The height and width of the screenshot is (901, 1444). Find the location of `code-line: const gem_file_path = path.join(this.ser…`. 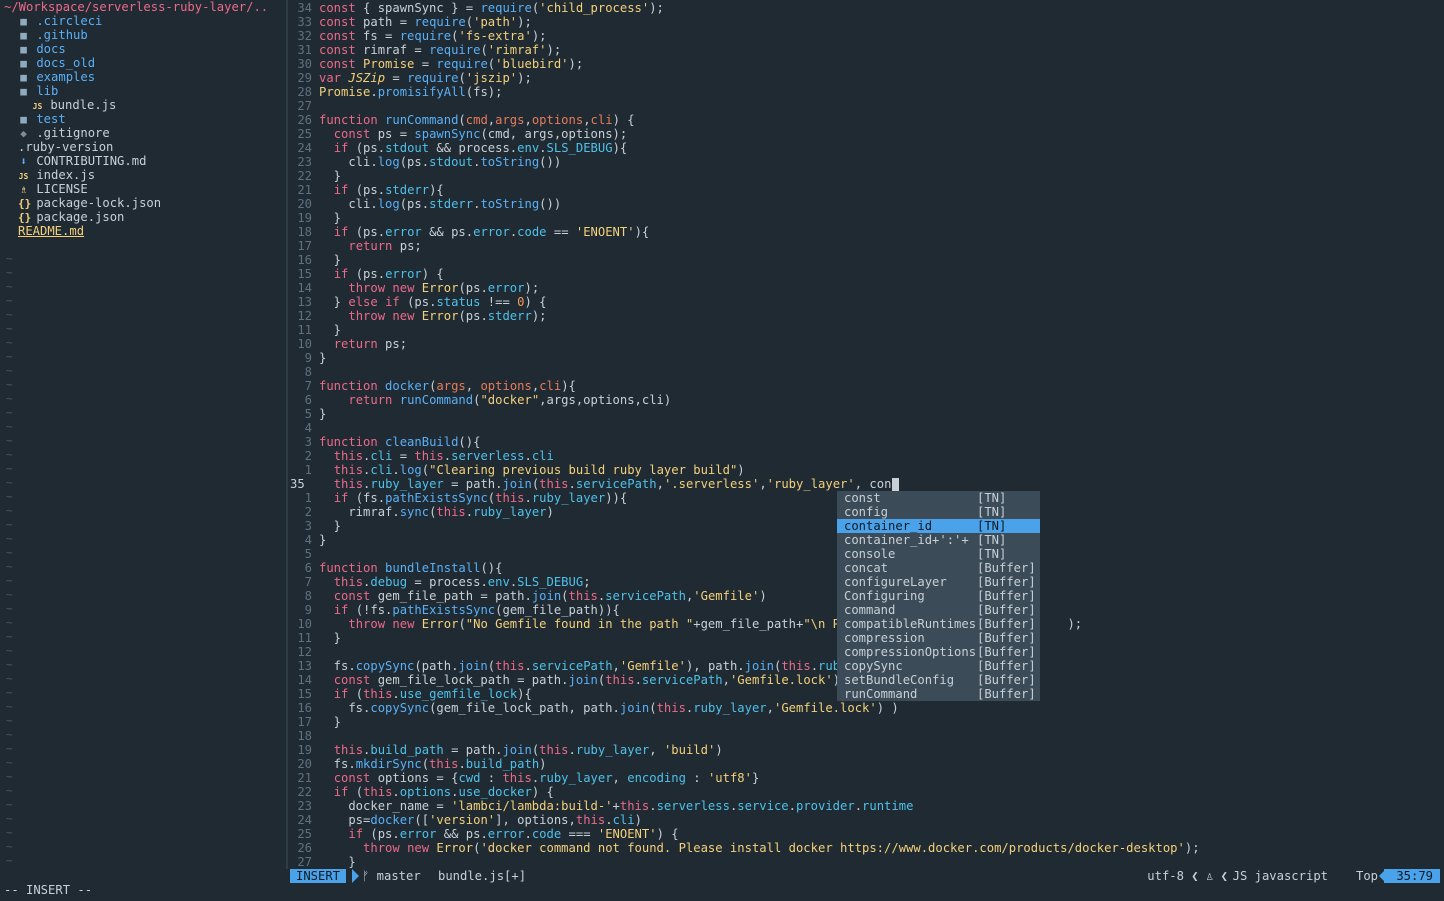

code-line: const gem_file_path = path.join(this.ser… is located at coordinates (543, 596).